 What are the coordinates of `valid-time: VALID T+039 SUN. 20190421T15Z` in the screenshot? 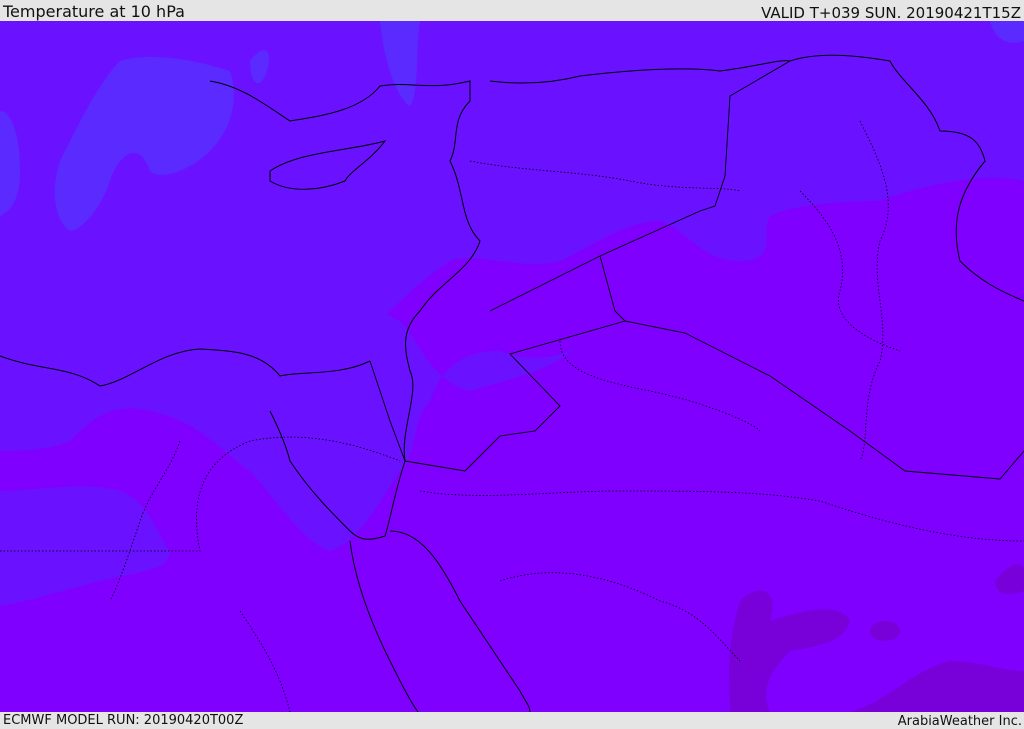 It's located at (891, 13).